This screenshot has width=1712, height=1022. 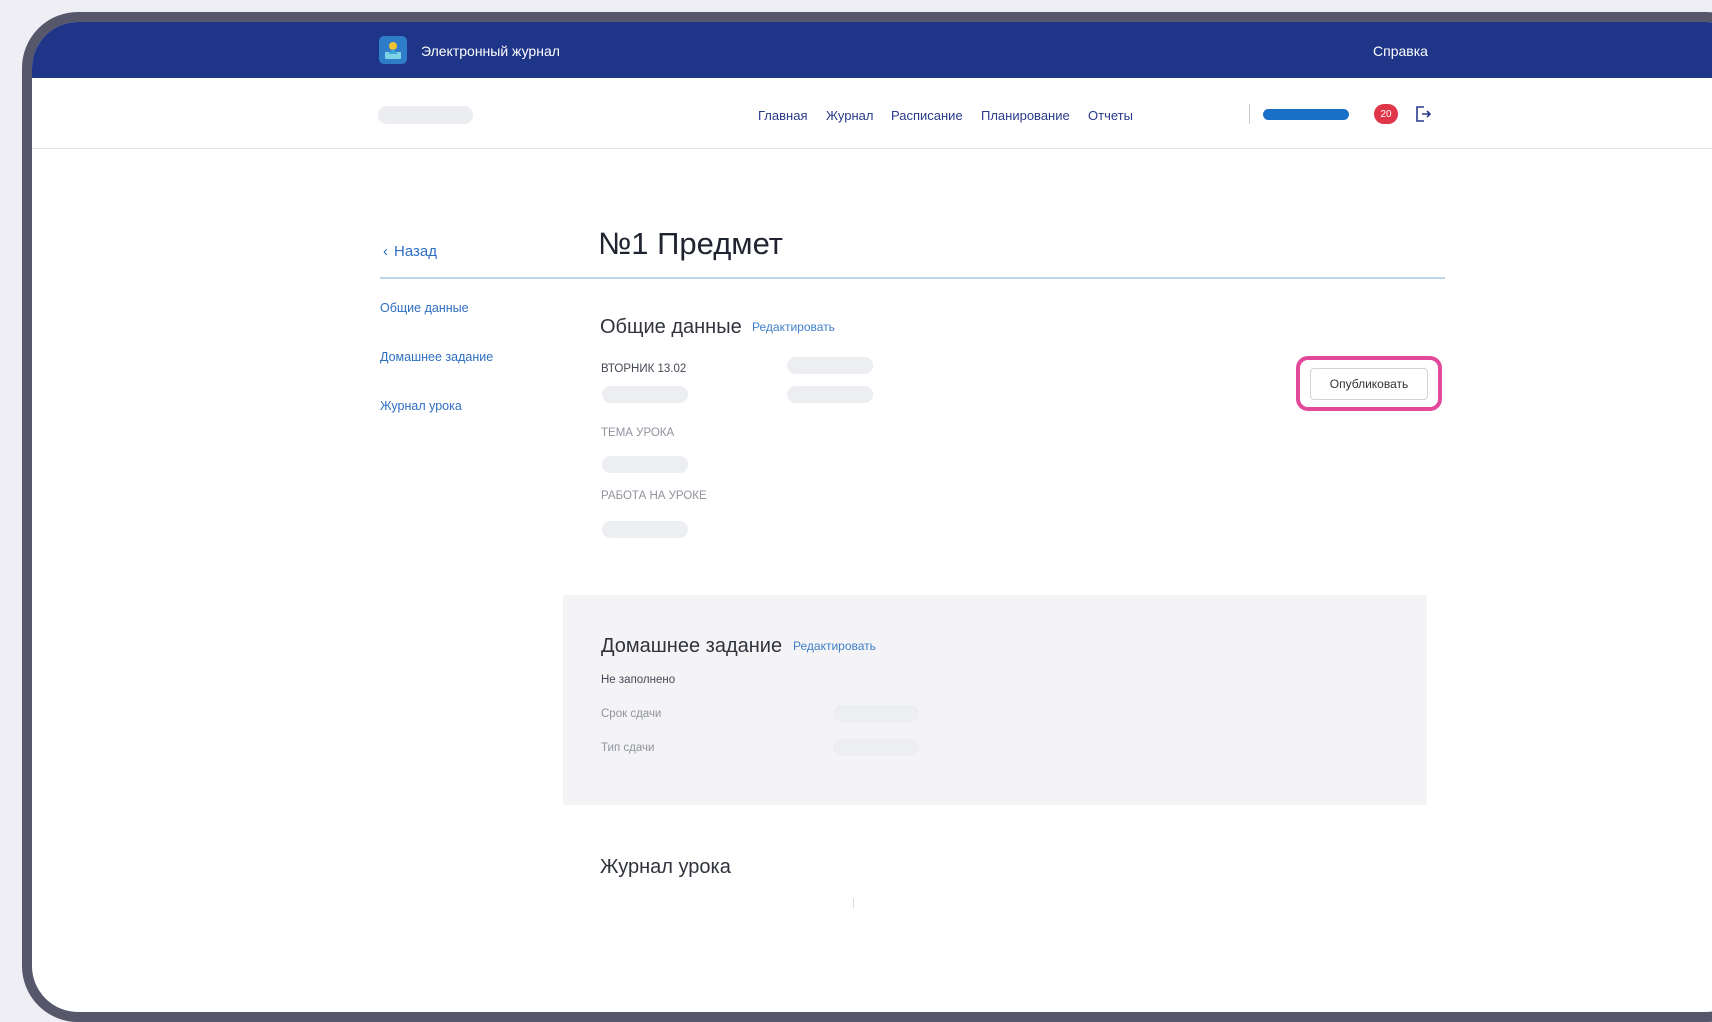 What do you see at coordinates (849, 115) in the screenshot?
I see `nav-journal: Журнал` at bounding box center [849, 115].